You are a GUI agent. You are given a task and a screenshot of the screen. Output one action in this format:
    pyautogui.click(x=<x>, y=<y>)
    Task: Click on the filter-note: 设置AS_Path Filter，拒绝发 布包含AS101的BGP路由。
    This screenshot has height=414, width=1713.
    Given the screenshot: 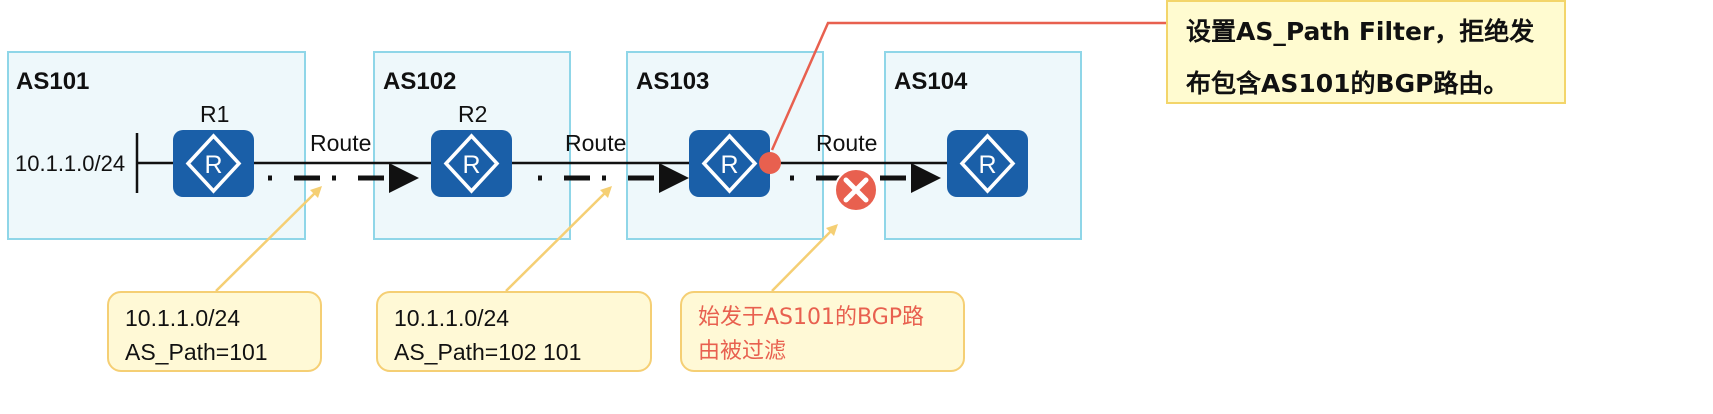 What is the action you would take?
    pyautogui.click(x=1366, y=52)
    